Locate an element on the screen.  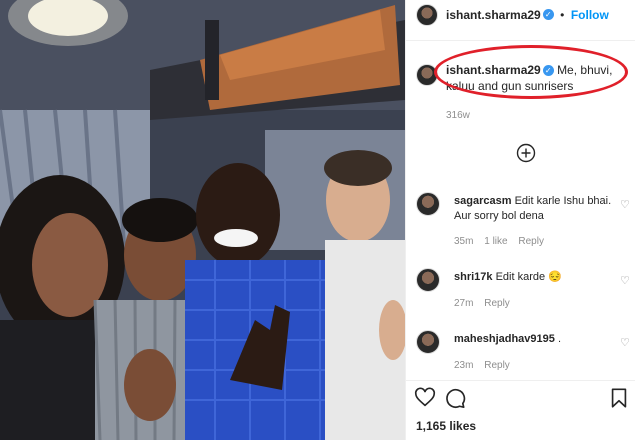
author-avatar is located at coordinates (427, 15).